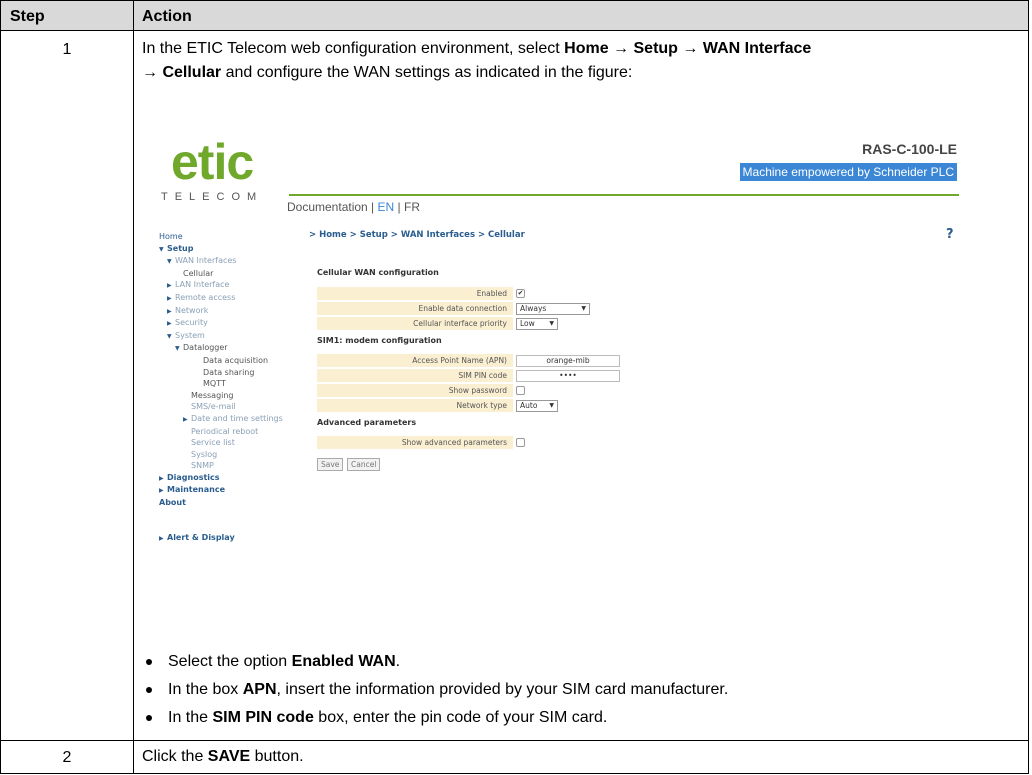  I want to click on nav-lan-interface: ▶ LAN Interface, so click(229, 285).